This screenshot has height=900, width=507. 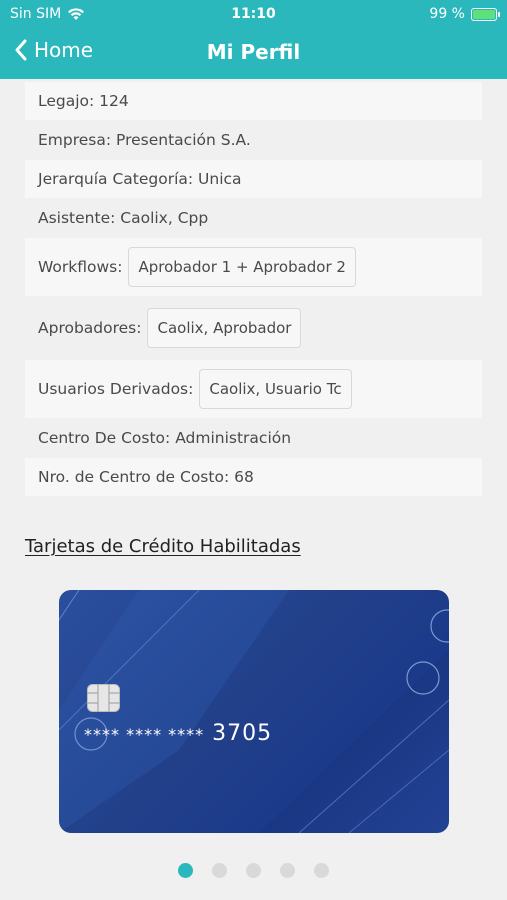 What do you see at coordinates (123, 218) in the screenshot?
I see `asistente-text: Asistente: Caolix, Cpp` at bounding box center [123, 218].